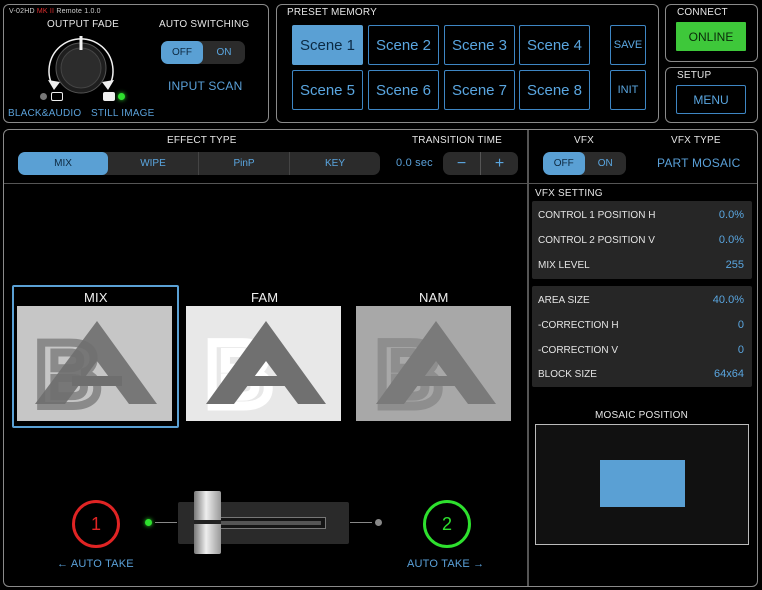 The height and width of the screenshot is (590, 762). What do you see at coordinates (740, 325) in the screenshot?
I see `correction-h-value: 0` at bounding box center [740, 325].